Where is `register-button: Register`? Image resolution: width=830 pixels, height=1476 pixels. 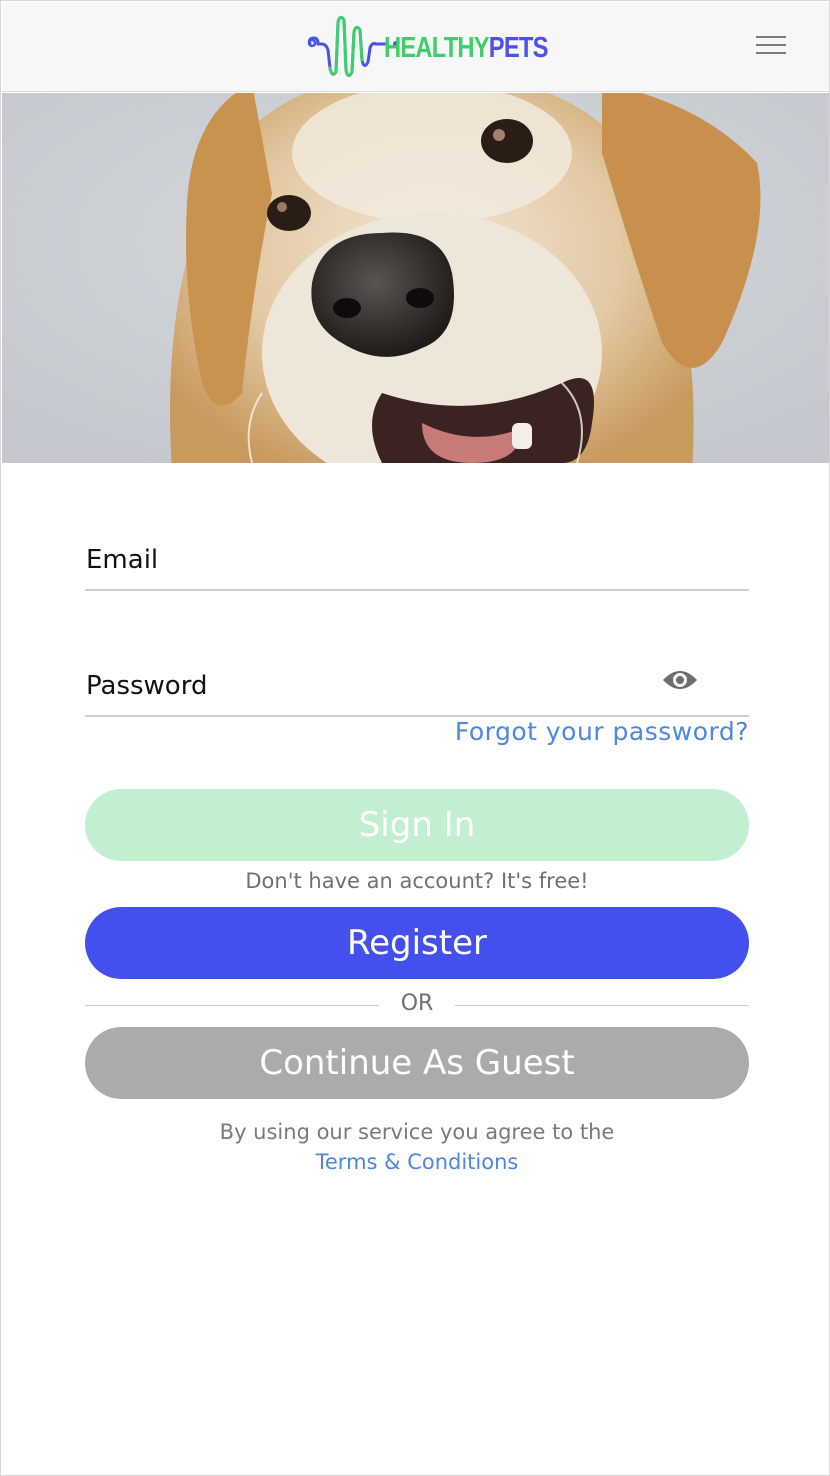 register-button: Register is located at coordinates (417, 943).